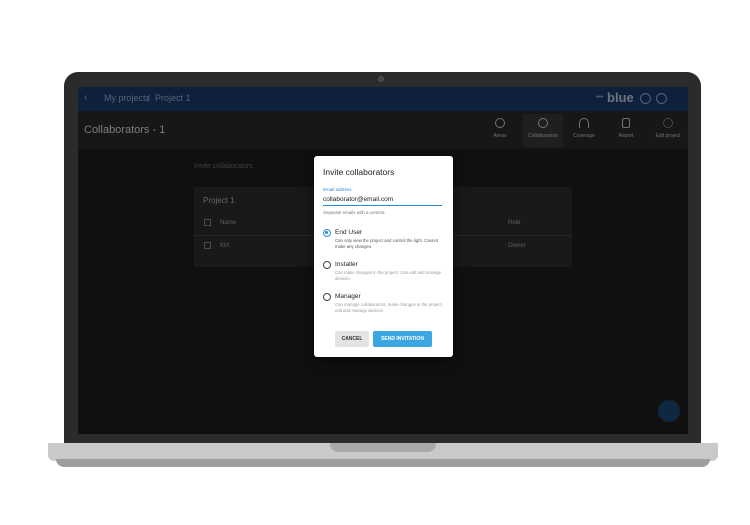 Image resolution: width=750 pixels, height=525 pixels. What do you see at coordinates (346, 264) in the screenshot?
I see `role-name: Installer` at bounding box center [346, 264].